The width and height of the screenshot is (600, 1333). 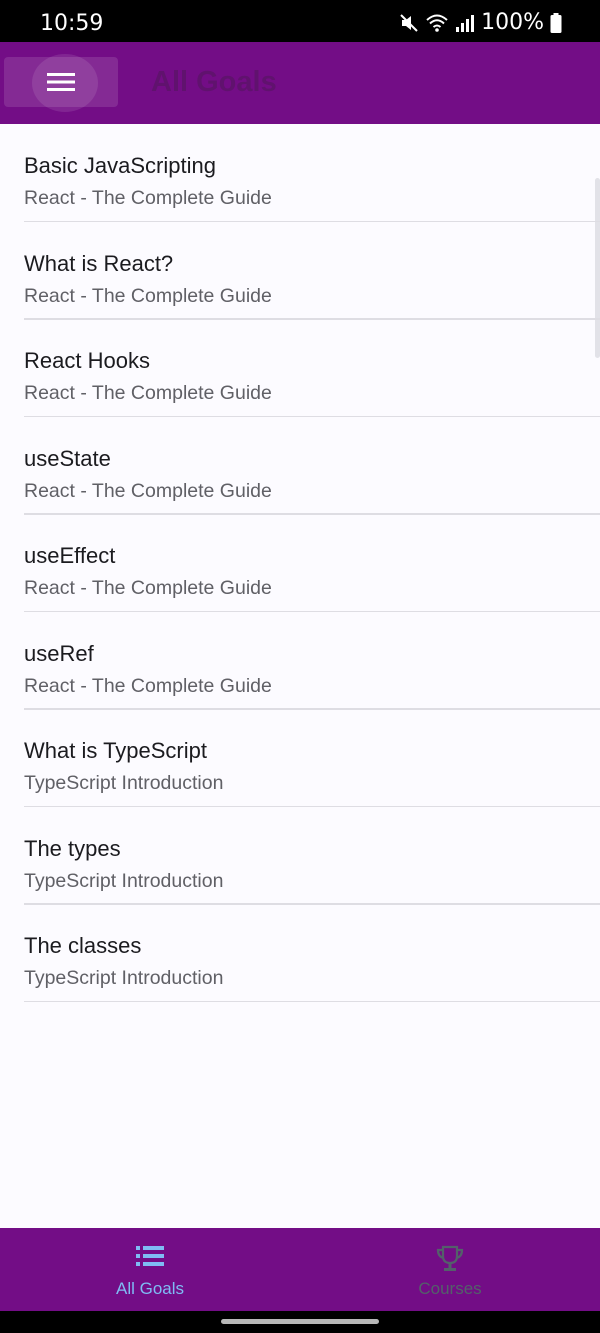 I want to click on list-icon, so click(x=150, y=1256).